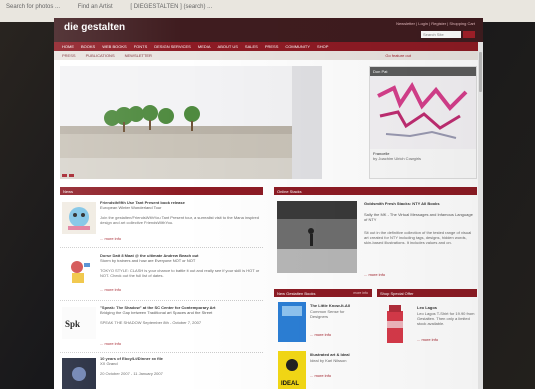 The image size is (535, 389). What do you see at coordinates (290, 384) in the screenshot?
I see `book-cover-text: IDEAL` at bounding box center [290, 384].